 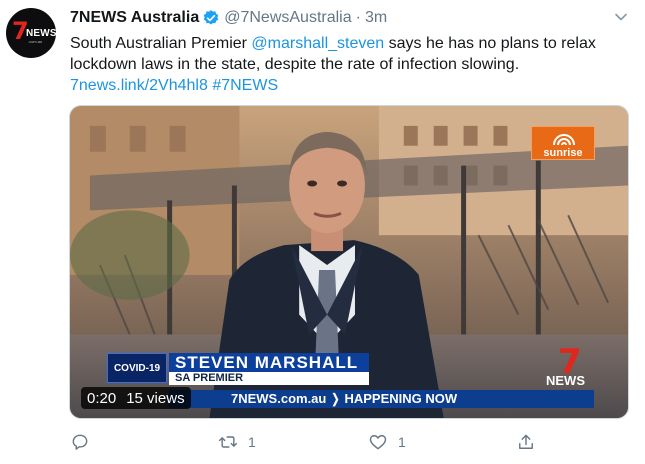 I want to click on sunrise-label: sunrise, so click(x=563, y=153).